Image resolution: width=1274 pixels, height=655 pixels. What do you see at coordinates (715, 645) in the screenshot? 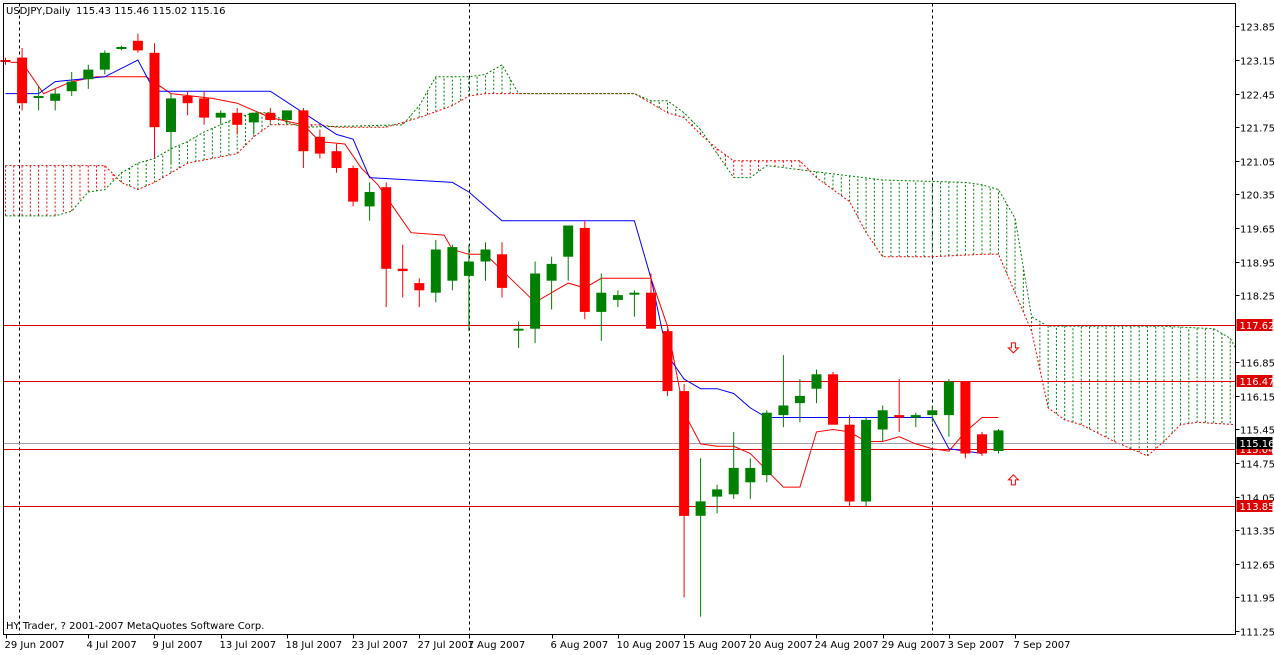
I see `time-tick-label: 15 Aug 2007` at bounding box center [715, 645].